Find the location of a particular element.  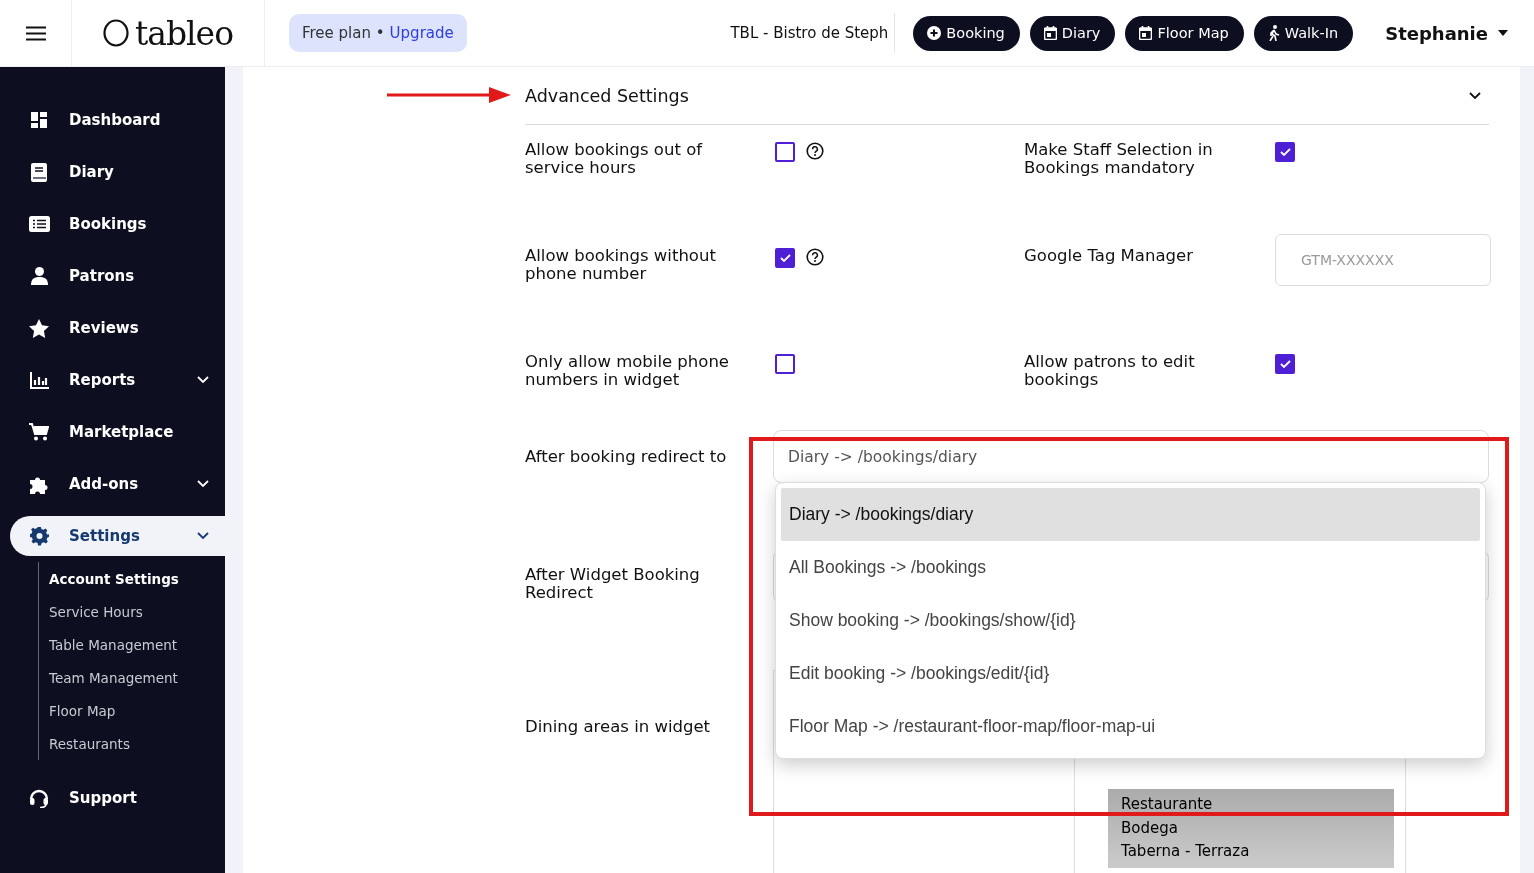

sidebar-item: Settings is located at coordinates (117, 536).